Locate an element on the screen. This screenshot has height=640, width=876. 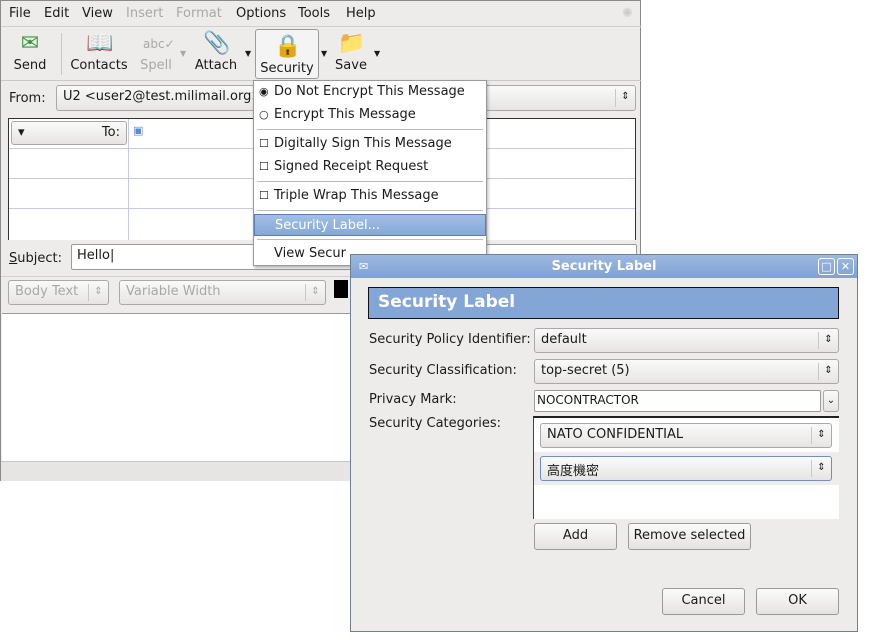
radio-unchecked-icon: ○ is located at coordinates (264, 114).